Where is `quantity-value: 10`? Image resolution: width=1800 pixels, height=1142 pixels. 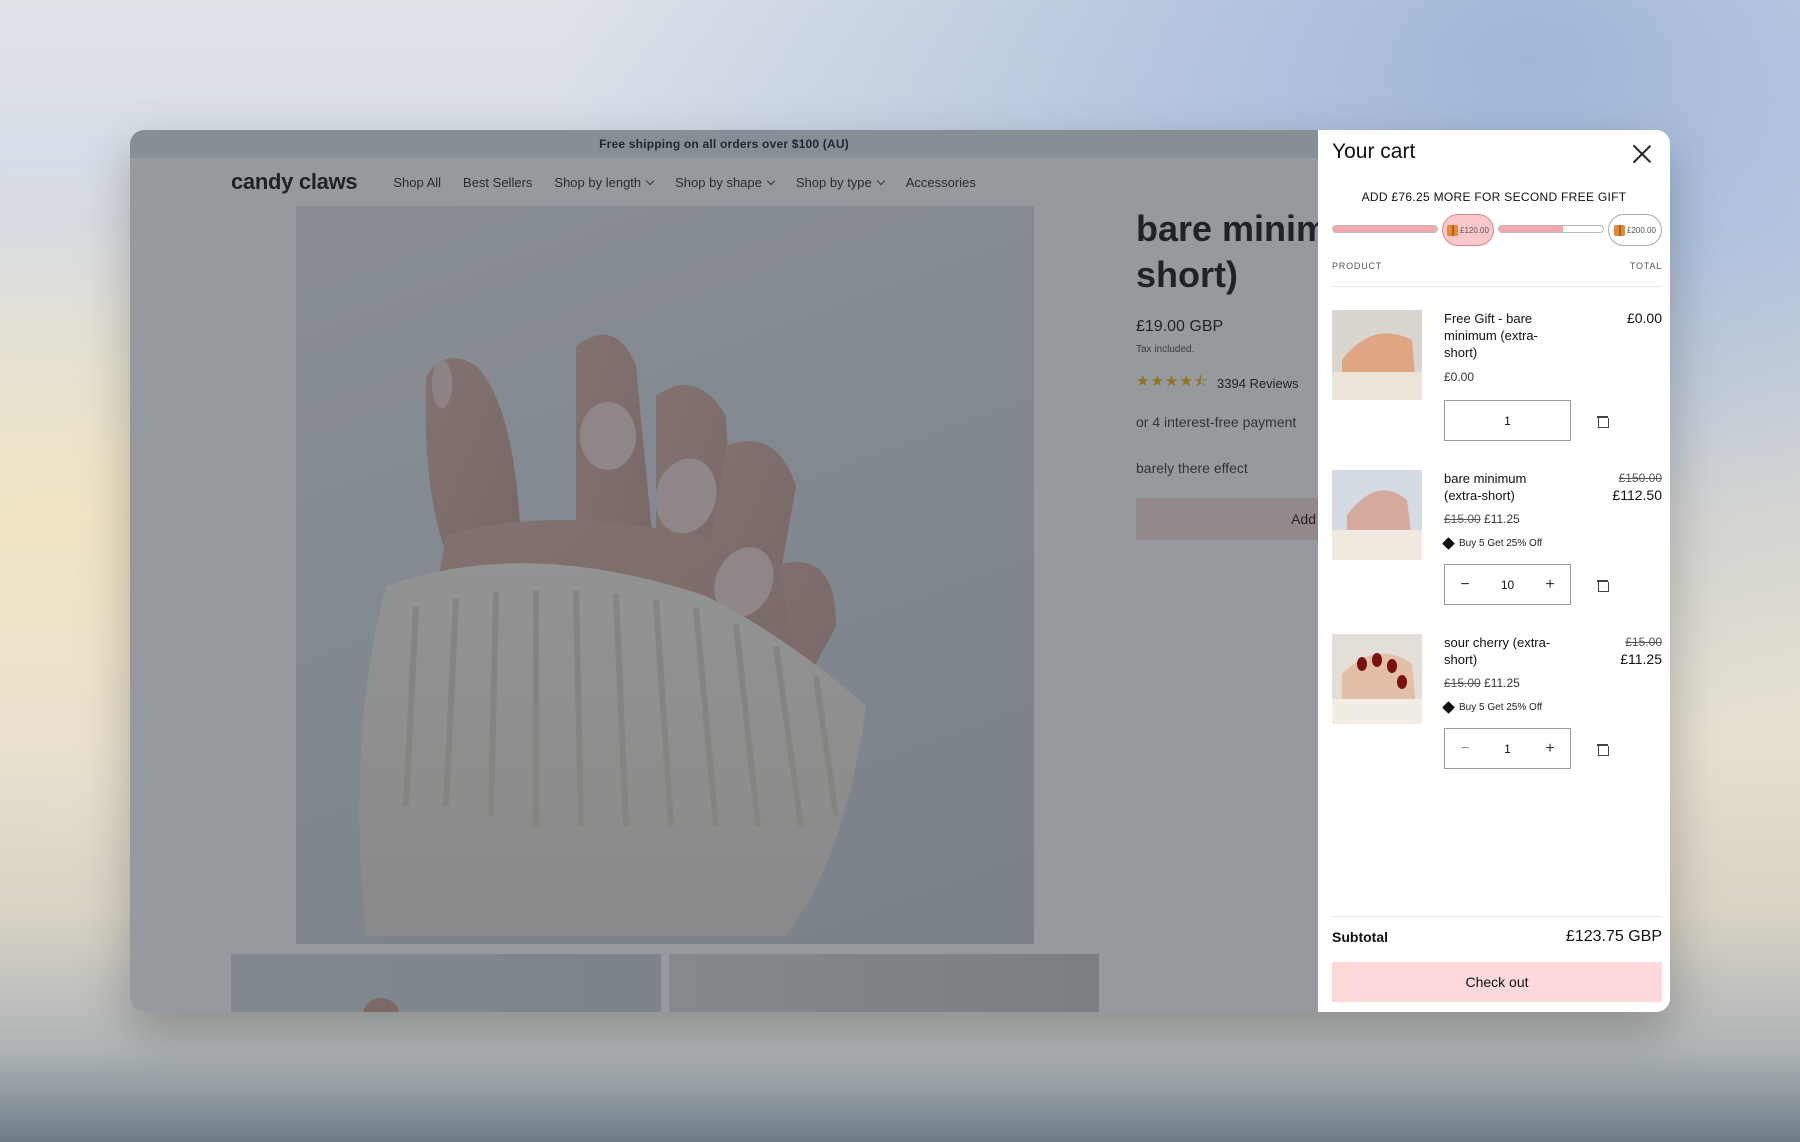
quantity-value: 10 is located at coordinates (1507, 585).